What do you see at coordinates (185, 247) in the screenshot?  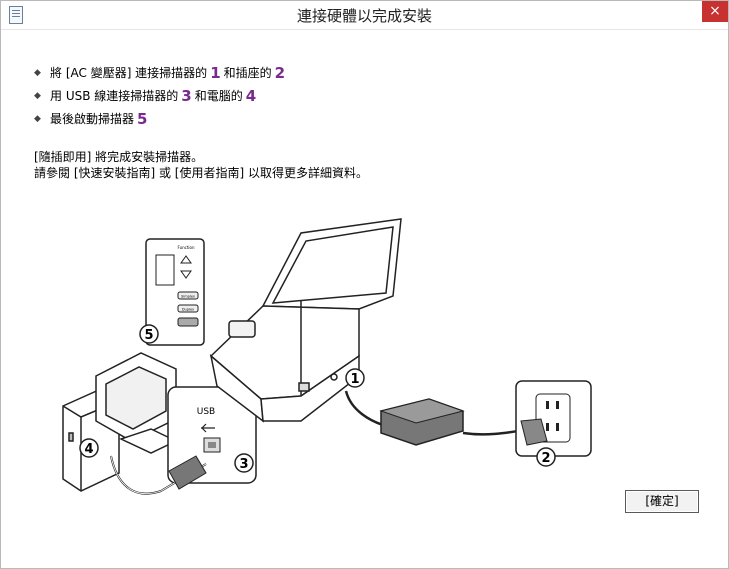 I see `panel-label: Function` at bounding box center [185, 247].